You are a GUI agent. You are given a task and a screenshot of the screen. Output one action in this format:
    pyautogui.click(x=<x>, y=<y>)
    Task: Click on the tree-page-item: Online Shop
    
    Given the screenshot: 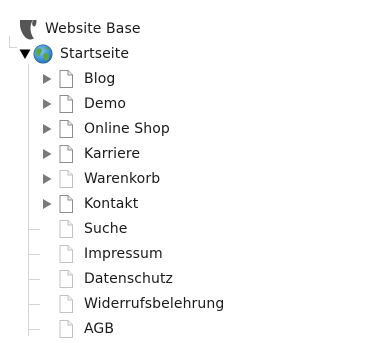 What is the action you would take?
    pyautogui.click(x=105, y=129)
    